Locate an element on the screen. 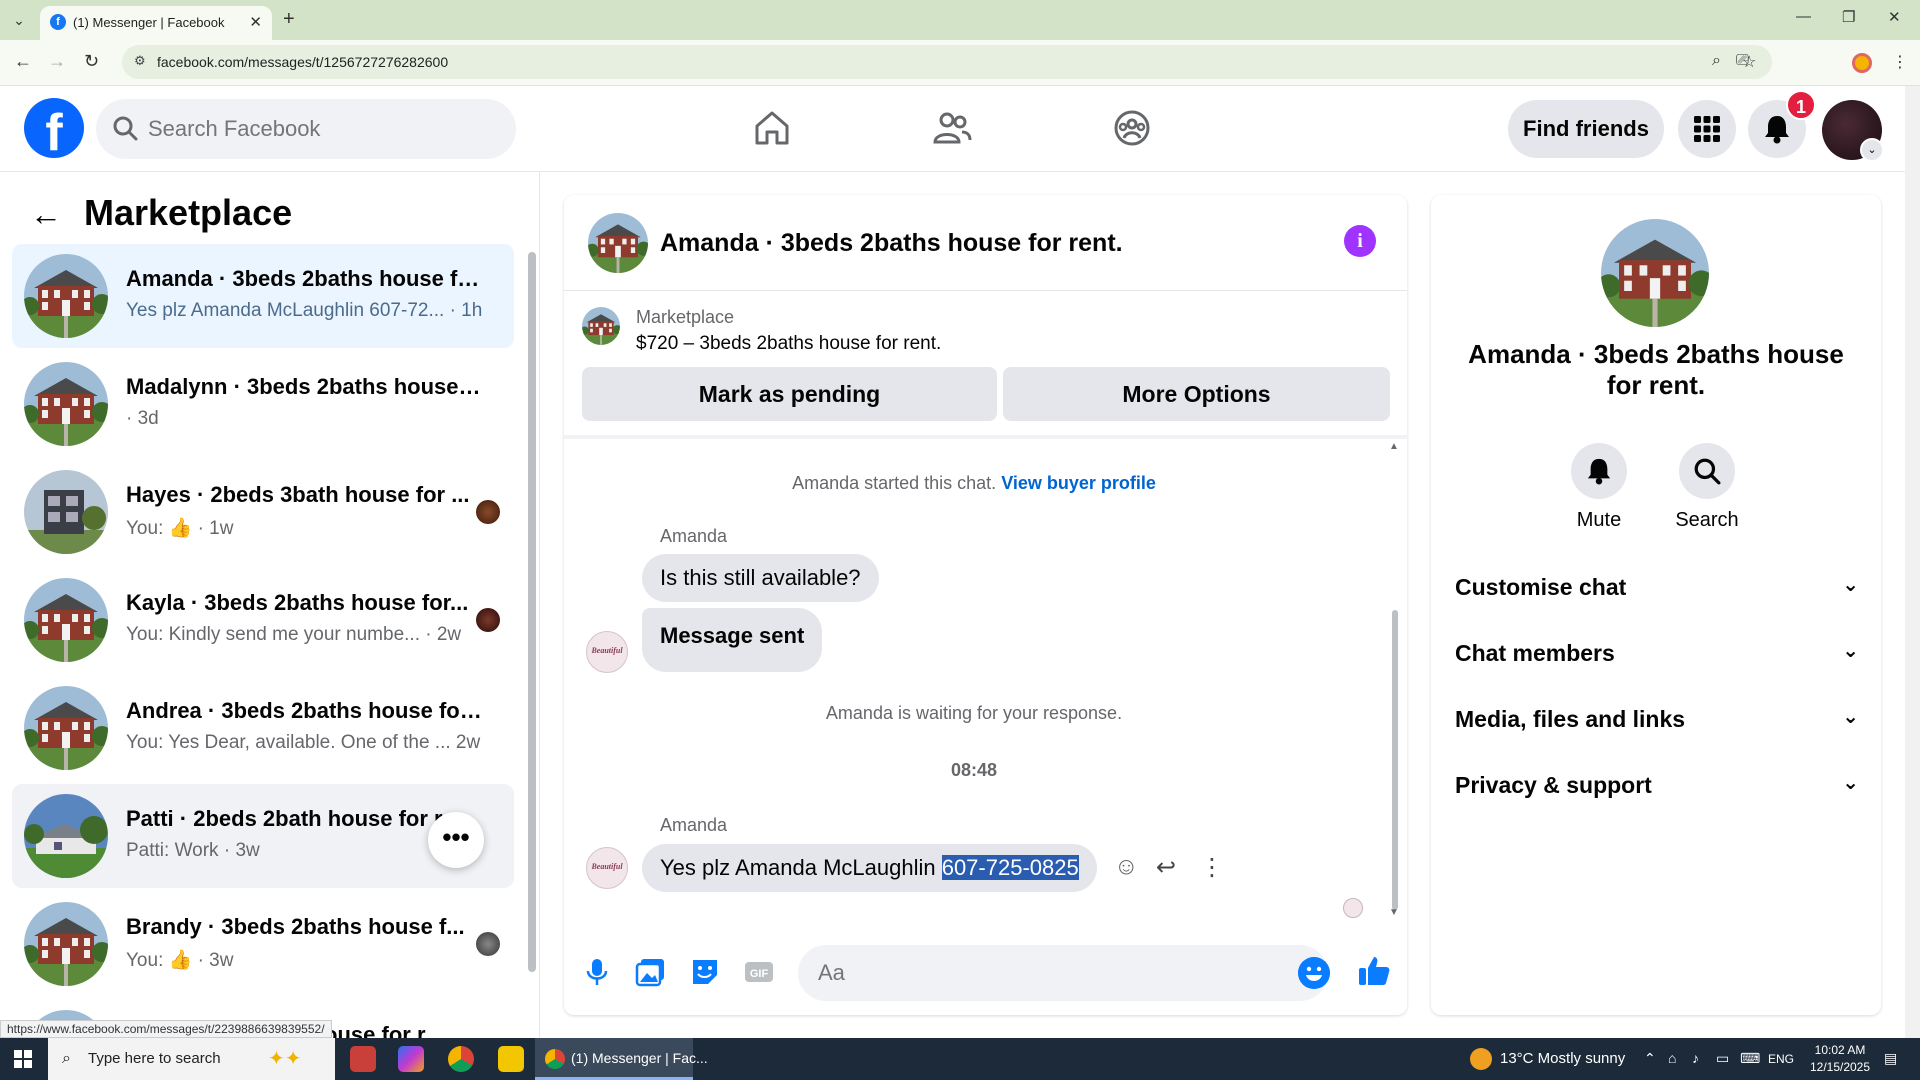  mark-as-pending-button: Mark as pending is located at coordinates (789, 394).